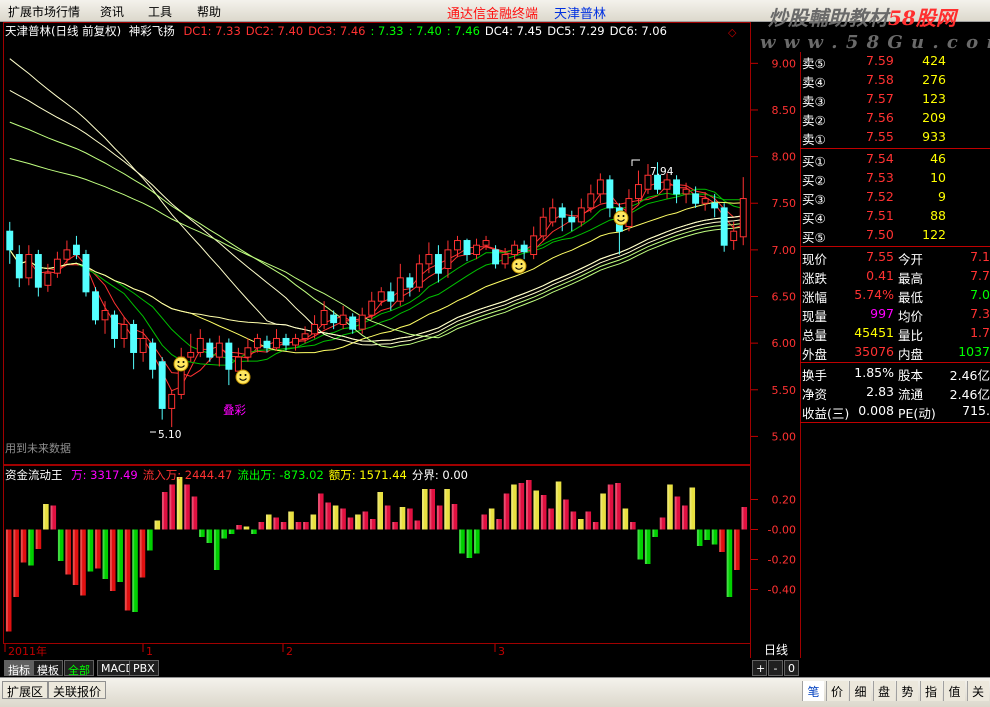 Image resolution: width=990 pixels, height=707 pixels. Describe the element at coordinates (19, 668) in the screenshot. I see `tab-indicator: 指标` at that location.